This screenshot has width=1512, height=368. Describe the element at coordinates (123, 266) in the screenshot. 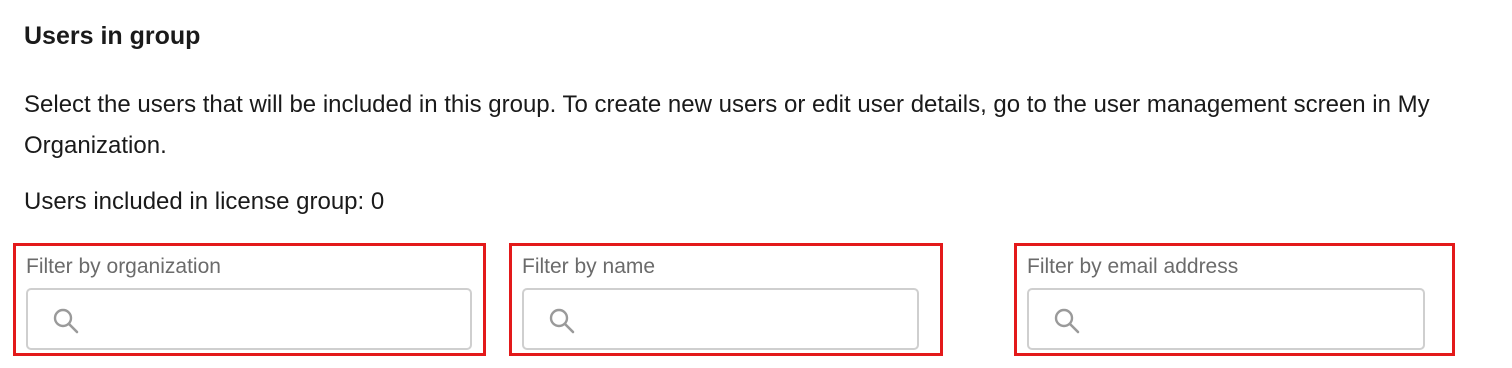

I see `filter-organization-label: Filter by organization` at that location.